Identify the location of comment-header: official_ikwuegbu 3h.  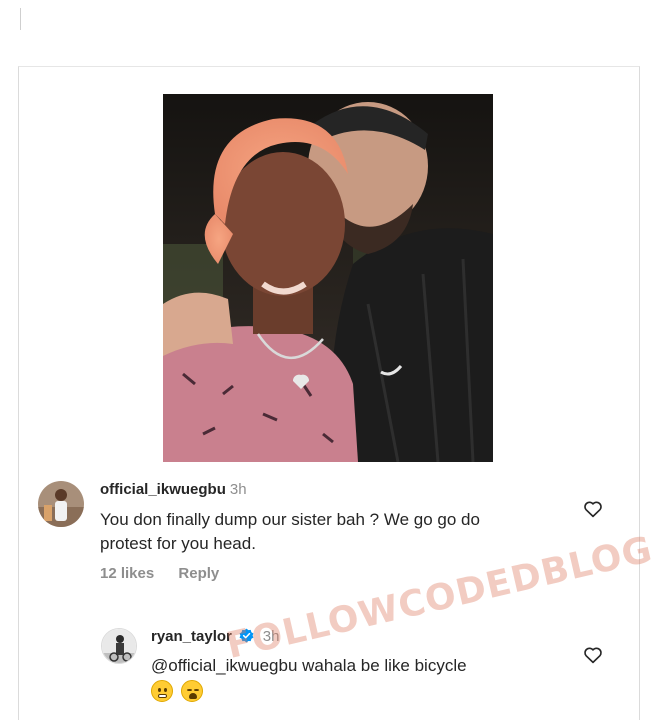
(173, 490).